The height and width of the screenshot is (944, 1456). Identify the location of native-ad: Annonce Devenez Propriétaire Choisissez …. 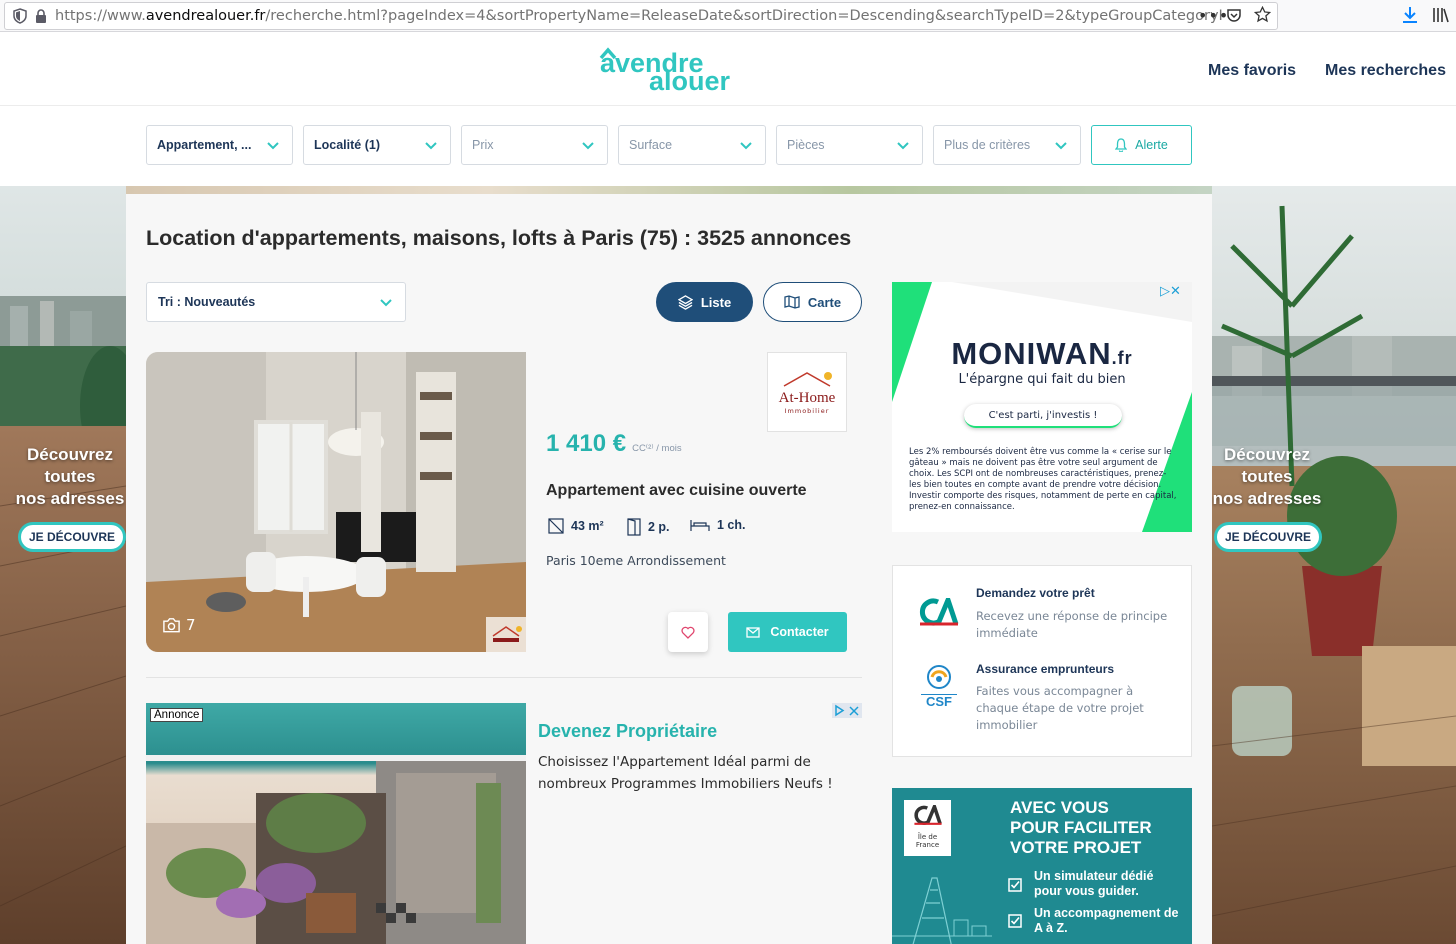
(504, 823).